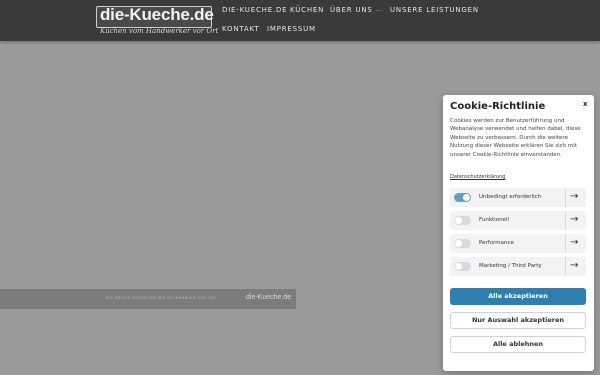 This screenshot has height=375, width=600. What do you see at coordinates (510, 197) in the screenshot?
I see `category-label: Unbedingt erforderlich` at bounding box center [510, 197].